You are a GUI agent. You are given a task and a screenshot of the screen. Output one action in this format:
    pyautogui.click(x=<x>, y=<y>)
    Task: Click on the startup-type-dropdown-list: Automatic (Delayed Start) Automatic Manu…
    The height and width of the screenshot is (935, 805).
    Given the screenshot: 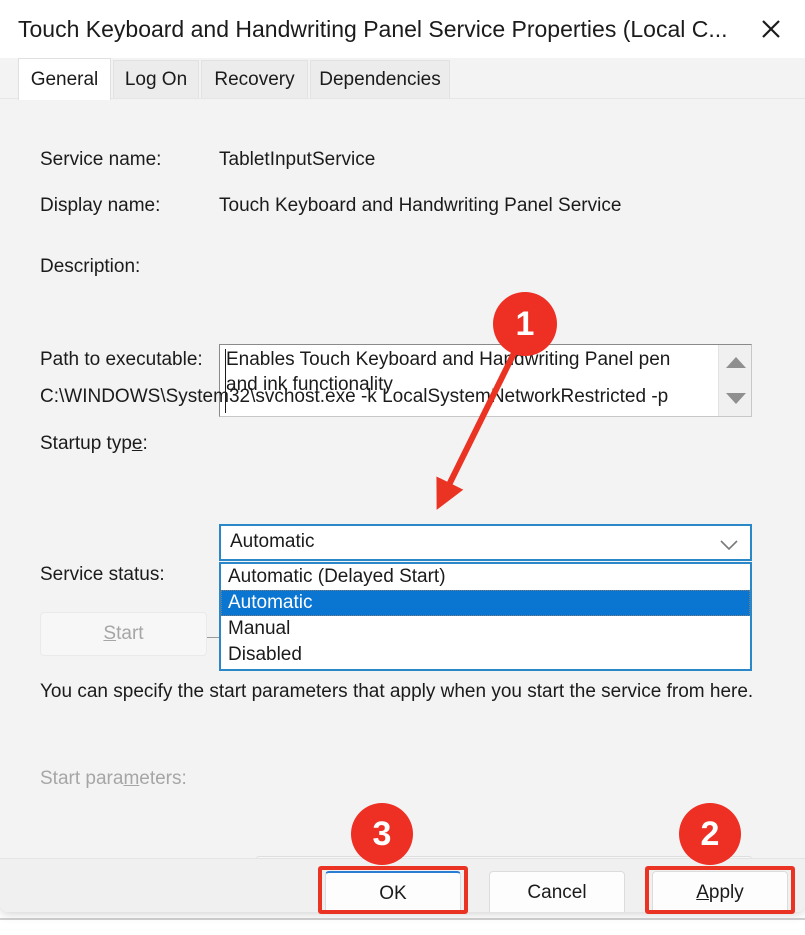 What is the action you would take?
    pyautogui.click(x=485, y=616)
    